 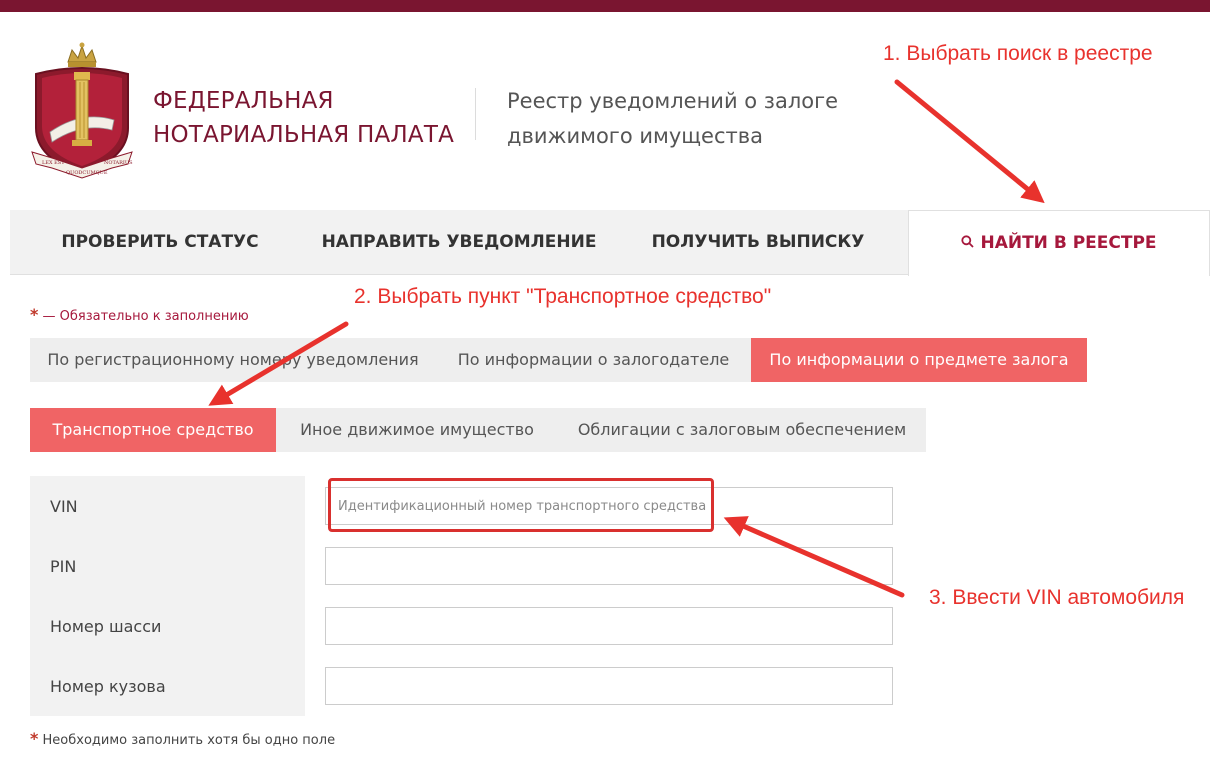 I want to click on bottom-note-star: *, so click(x=34, y=738).